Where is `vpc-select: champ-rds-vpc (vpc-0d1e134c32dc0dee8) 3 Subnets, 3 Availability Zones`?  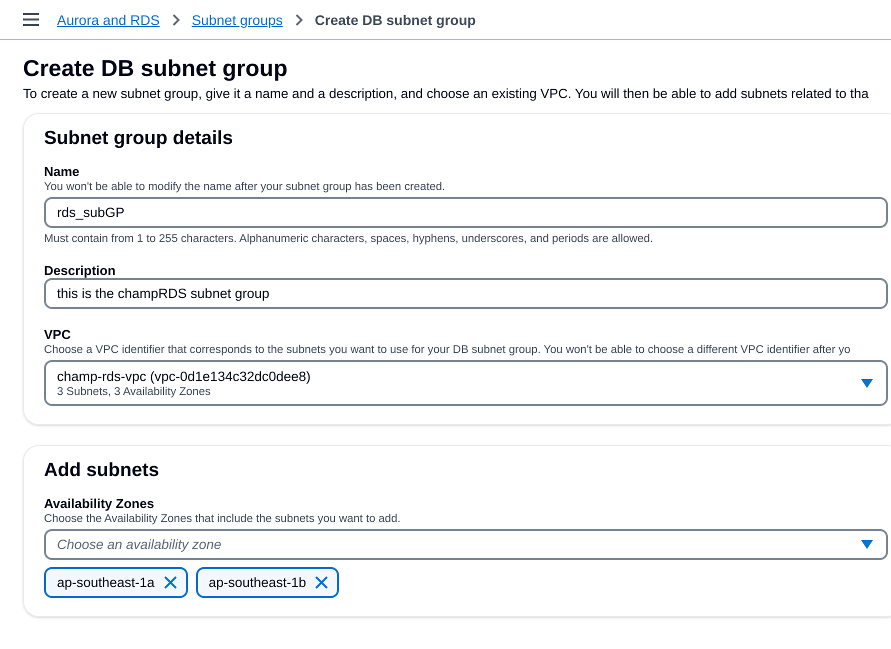 vpc-select: champ-rds-vpc (vpc-0d1e134c32dc0dee8) 3 Subnets, 3 Availability Zones is located at coordinates (466, 383).